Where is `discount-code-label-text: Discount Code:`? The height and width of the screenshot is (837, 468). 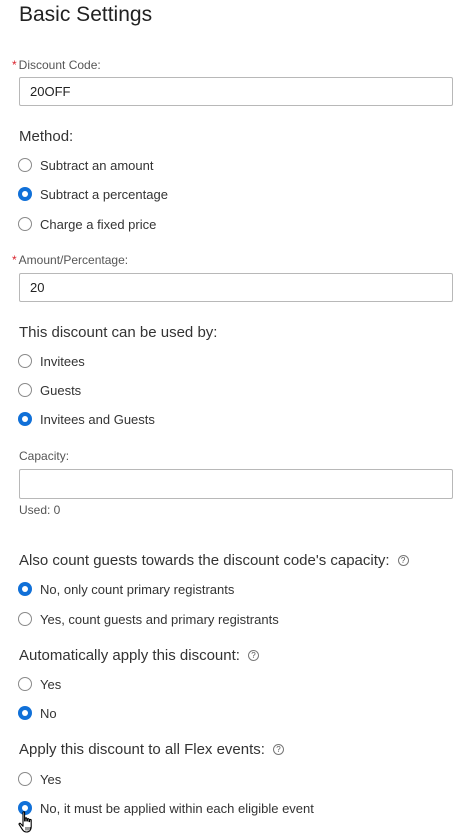
discount-code-label-text: Discount Code: is located at coordinates (59, 65).